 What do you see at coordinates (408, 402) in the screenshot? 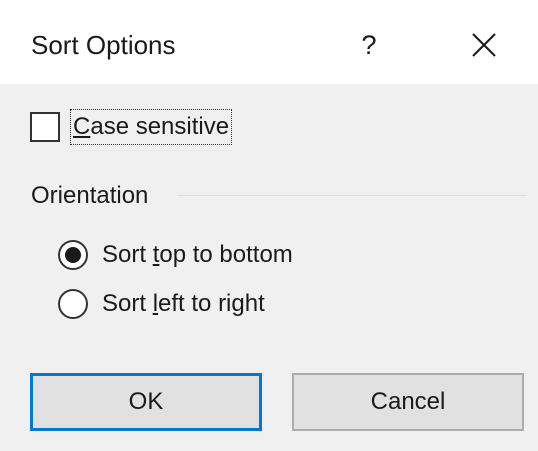
I see `cancel-button: Cancel` at bounding box center [408, 402].